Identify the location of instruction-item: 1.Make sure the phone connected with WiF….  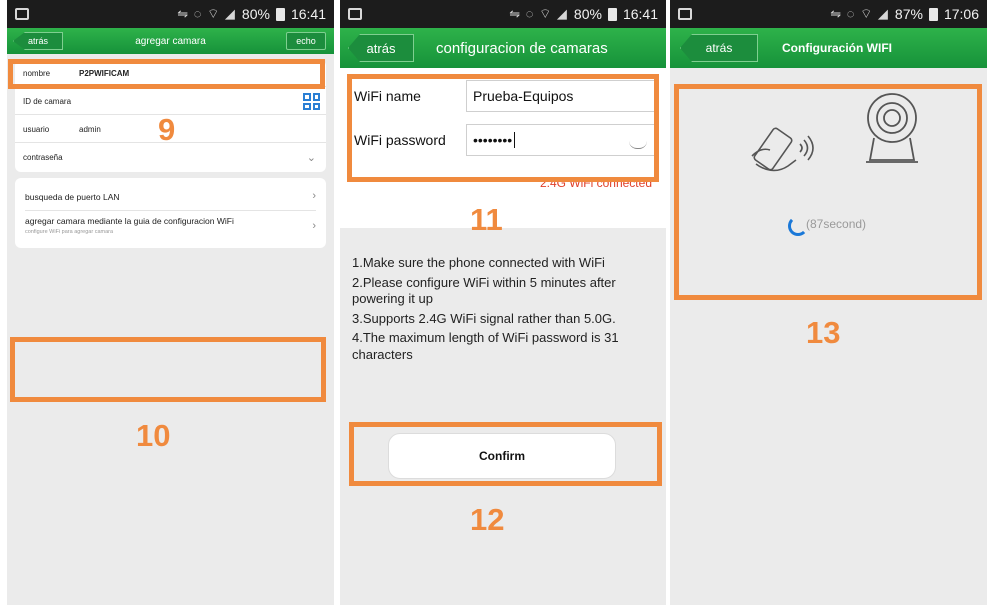
(478, 262).